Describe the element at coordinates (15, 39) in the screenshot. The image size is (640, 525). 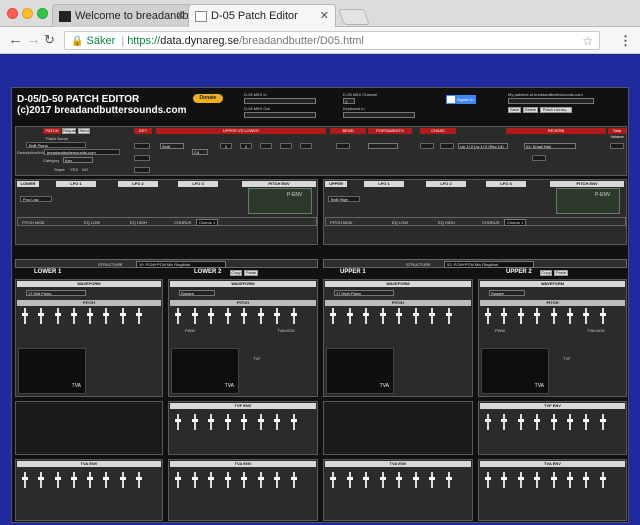
I see `back-arrow-icon: ←` at that location.